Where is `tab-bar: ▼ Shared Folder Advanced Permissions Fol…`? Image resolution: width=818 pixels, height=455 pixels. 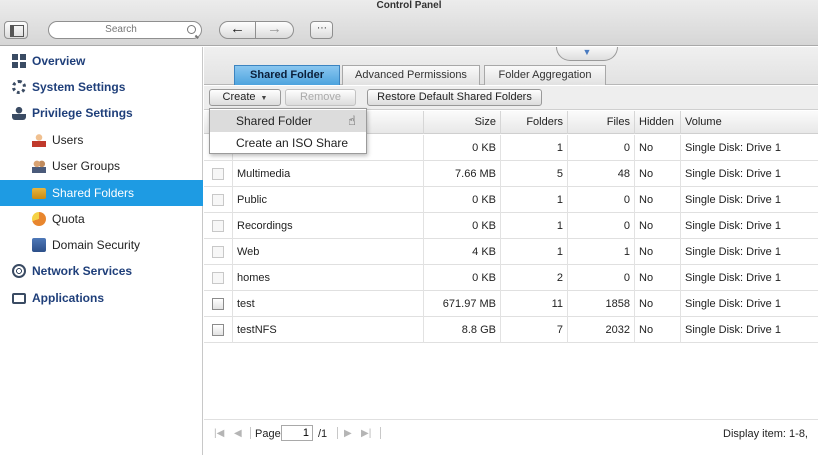 tab-bar: ▼ Shared Folder Advanced Permissions Fol… is located at coordinates (511, 66).